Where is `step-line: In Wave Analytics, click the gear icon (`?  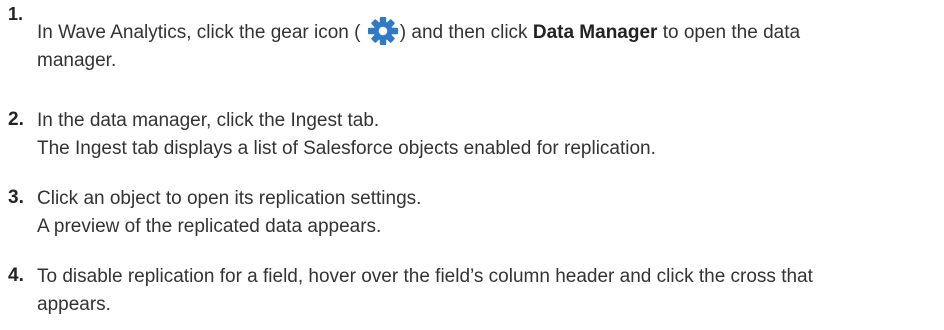
step-line: In Wave Analytics, click the gear icon ( is located at coordinates (487, 32).